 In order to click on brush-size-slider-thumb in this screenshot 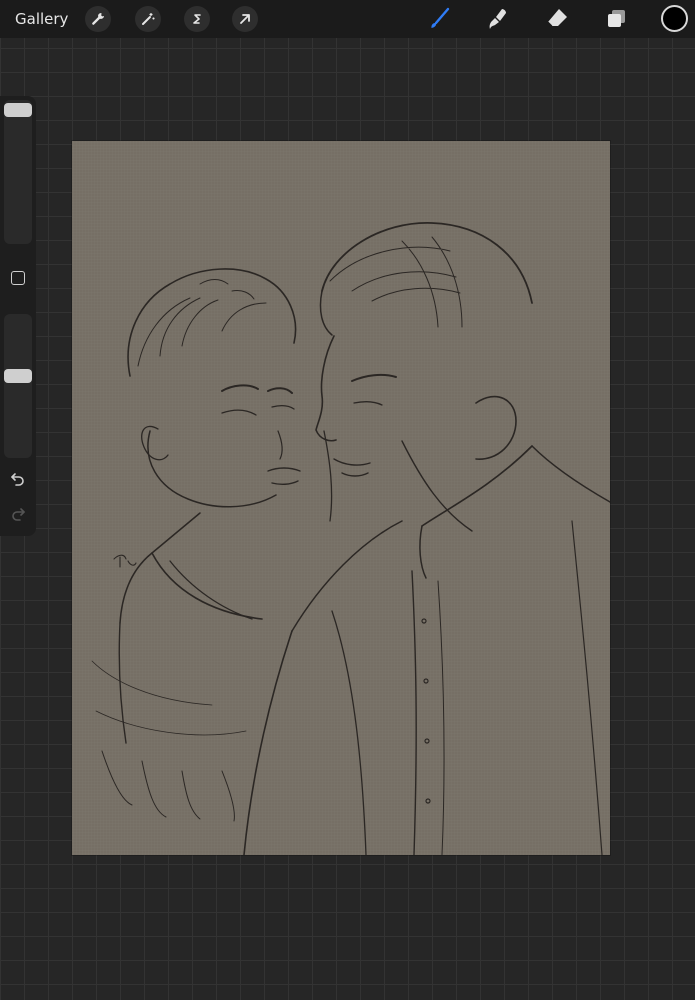, I will do `click(18, 110)`.